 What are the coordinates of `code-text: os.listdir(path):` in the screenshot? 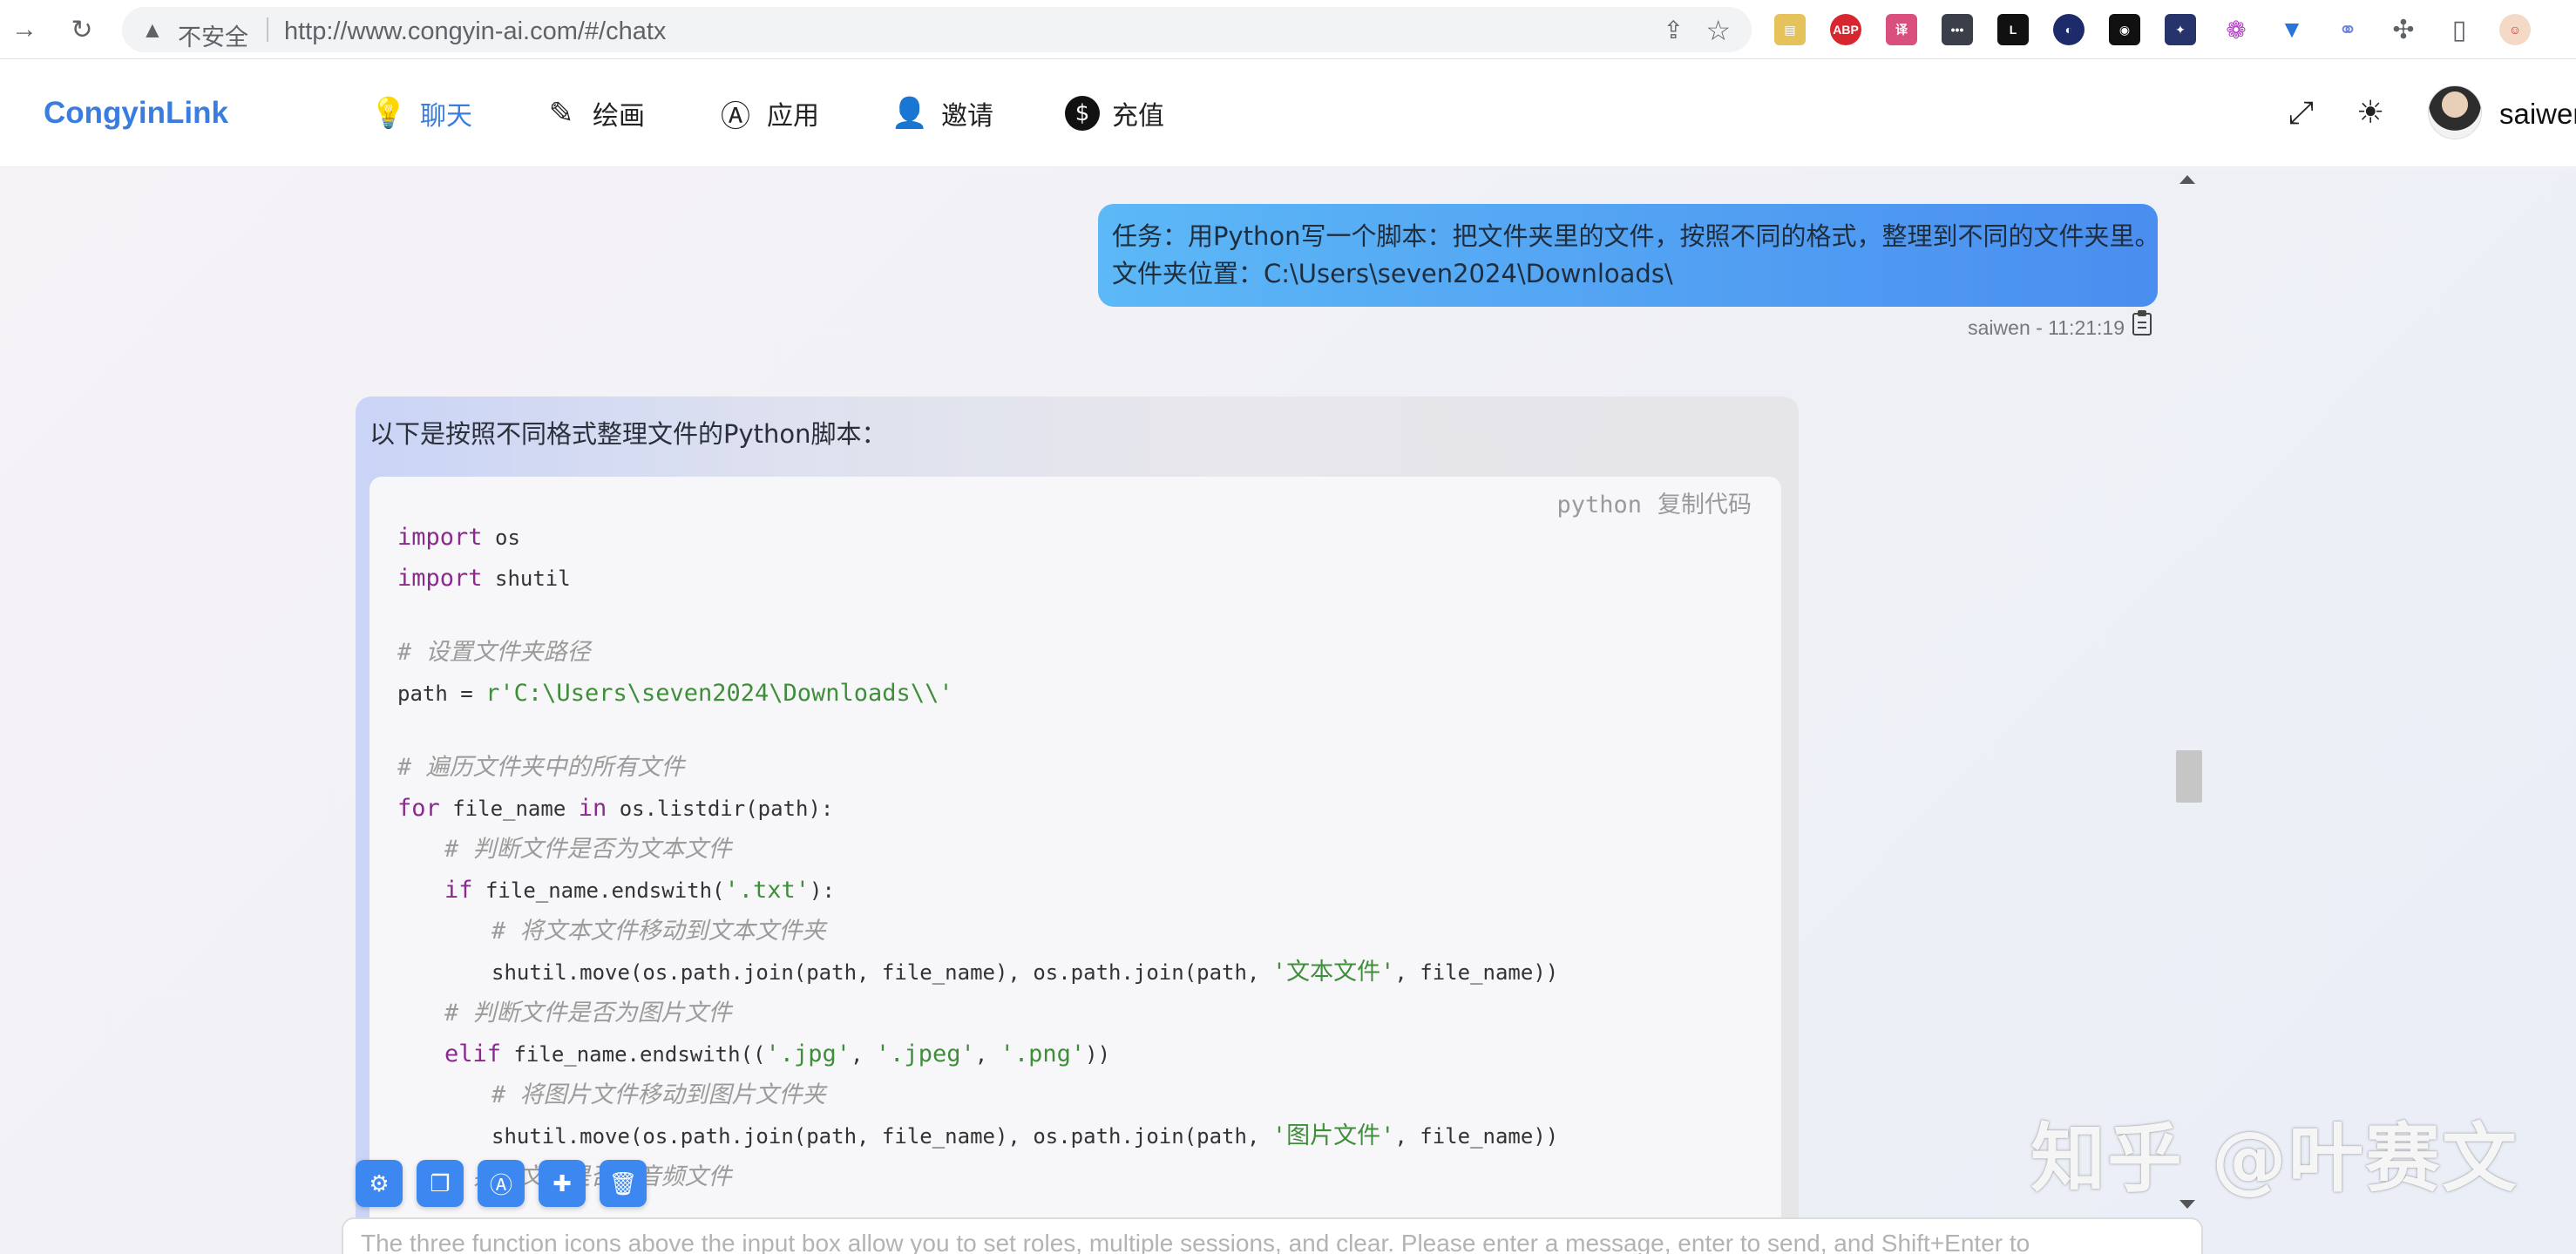 It's located at (720, 808).